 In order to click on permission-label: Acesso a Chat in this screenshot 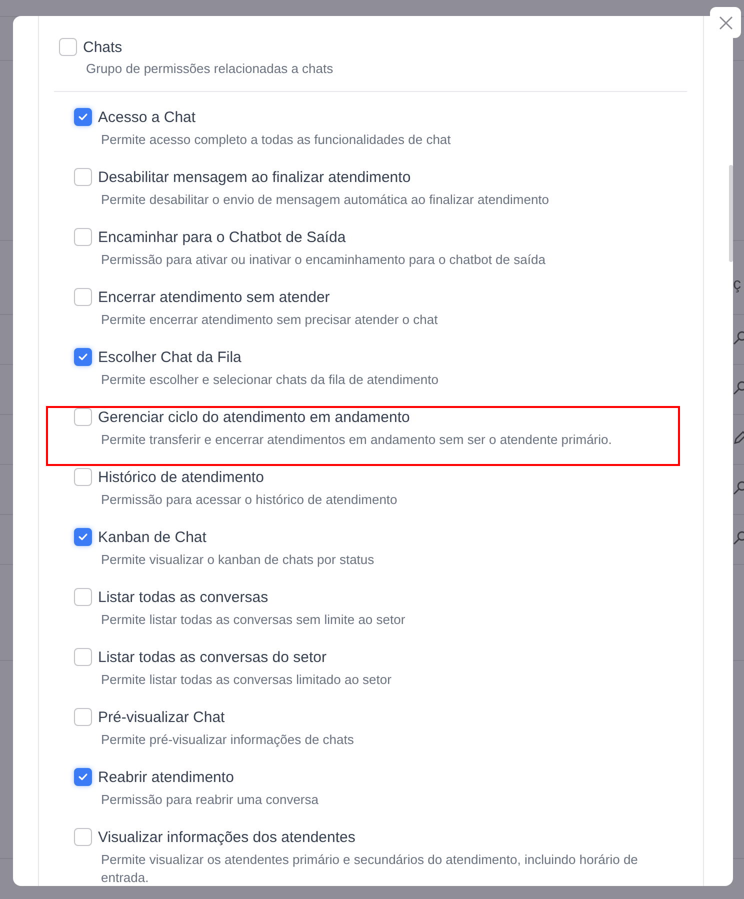, I will do `click(147, 117)`.